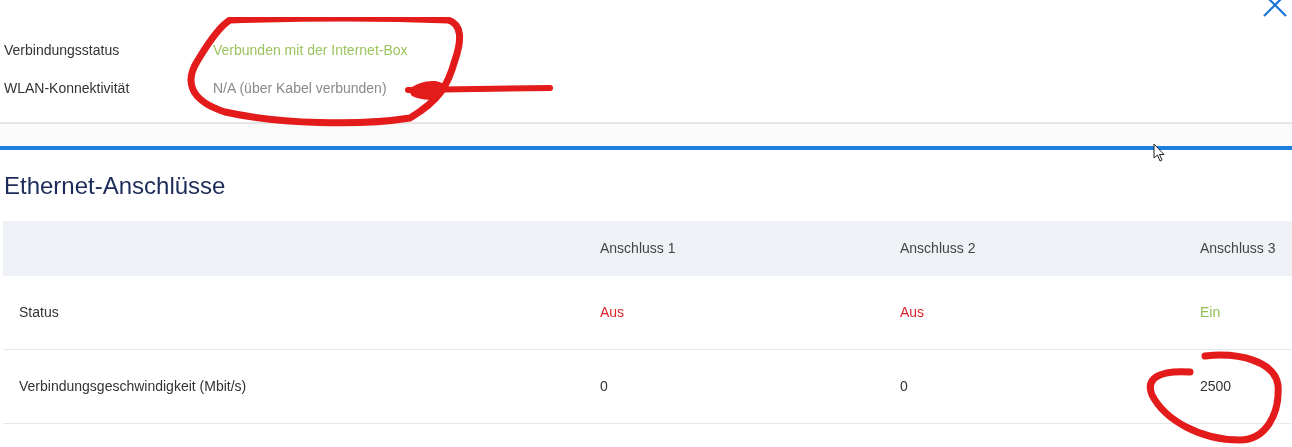 The image size is (1292, 447). I want to click on section-title: Ethernet-Anschlüsse, so click(115, 185).